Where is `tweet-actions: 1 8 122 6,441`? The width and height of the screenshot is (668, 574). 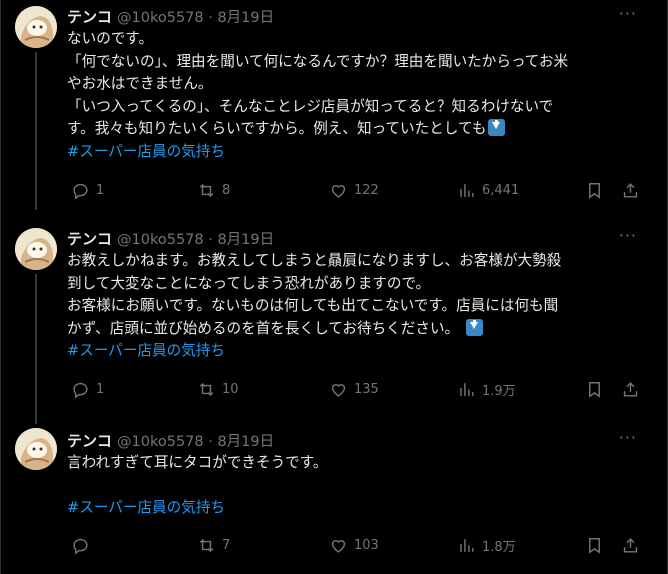
tweet-actions: 1 8 122 6,441 is located at coordinates (357, 190).